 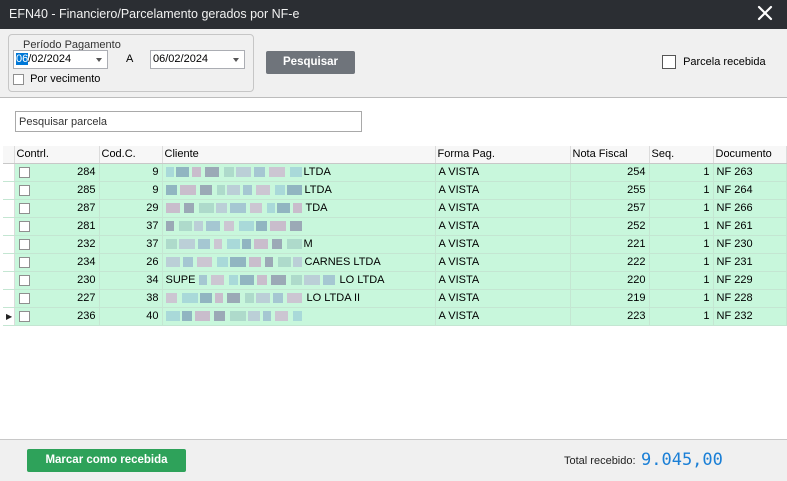 What do you see at coordinates (503, 155) in the screenshot?
I see `column-header-forma-pag: Forma Pag.` at bounding box center [503, 155].